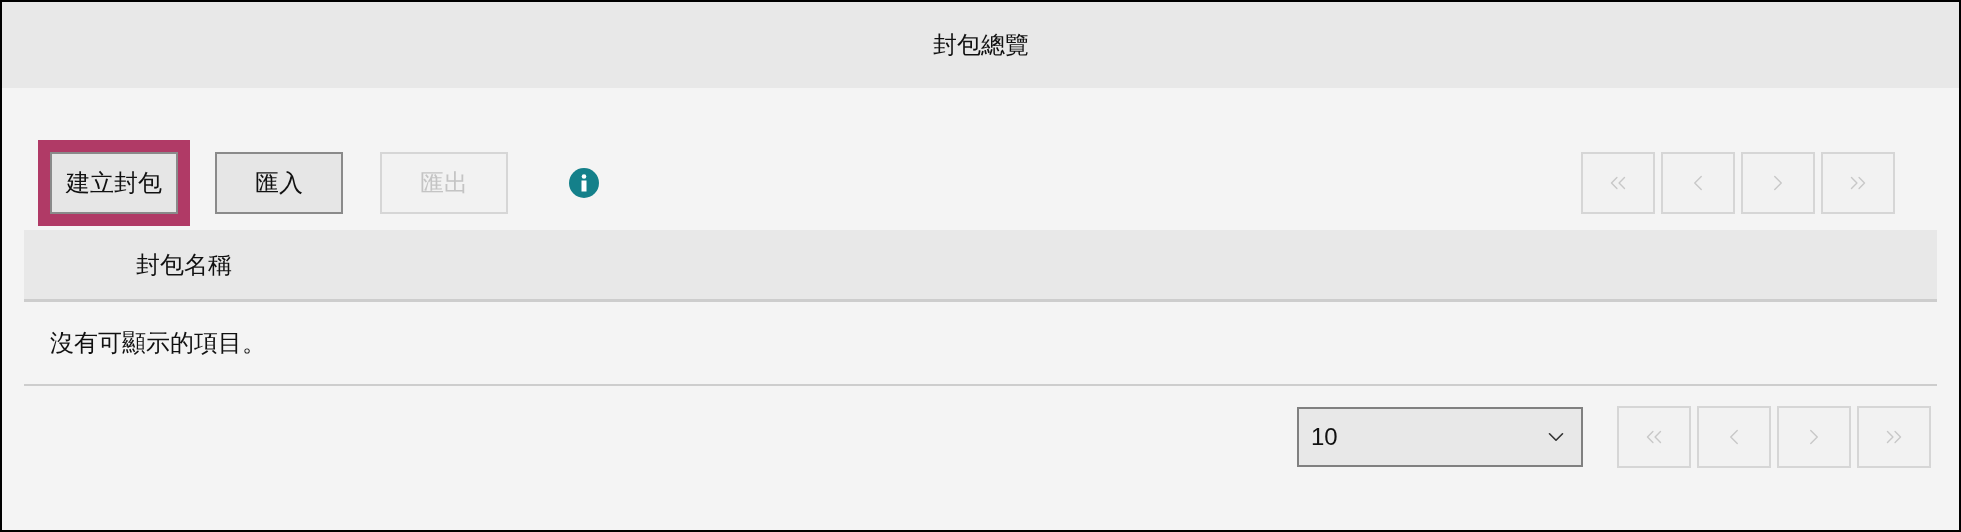  Describe the element at coordinates (114, 183) in the screenshot. I see `toolbar-button: 建立封包` at that location.